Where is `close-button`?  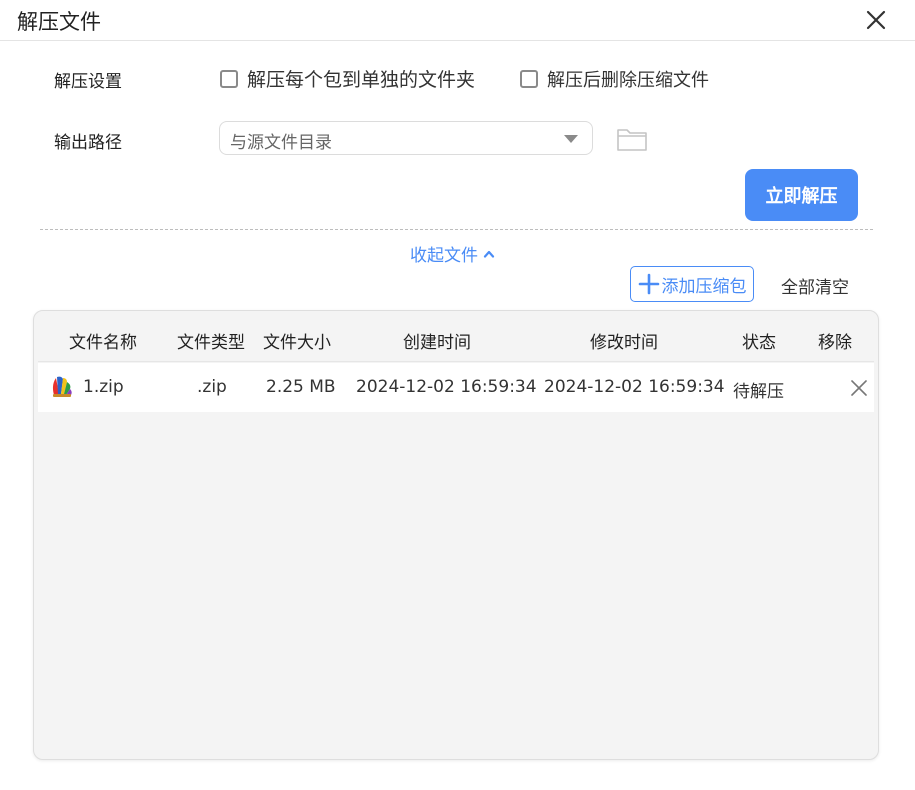 close-button is located at coordinates (876, 20).